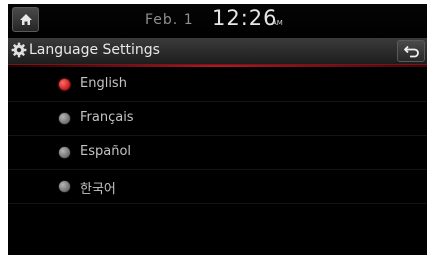 This screenshot has height=263, width=433. What do you see at coordinates (217, 153) in the screenshot?
I see `language-option-spanish: Español` at bounding box center [217, 153].